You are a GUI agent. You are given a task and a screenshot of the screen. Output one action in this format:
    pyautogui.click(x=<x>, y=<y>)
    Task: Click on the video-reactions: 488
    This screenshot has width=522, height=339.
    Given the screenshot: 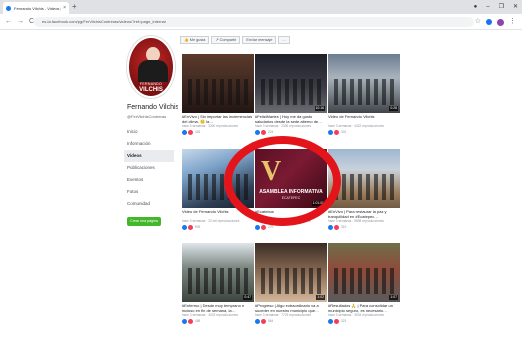 What is the action you would take?
    pyautogui.click(x=218, y=321)
    